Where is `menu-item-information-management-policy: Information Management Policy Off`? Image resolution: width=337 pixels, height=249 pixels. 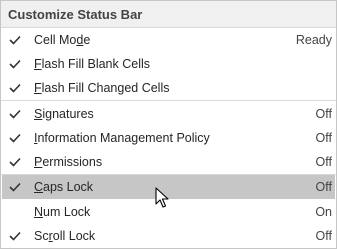 menu-item-information-management-policy: Information Management Policy Off is located at coordinates (168, 138).